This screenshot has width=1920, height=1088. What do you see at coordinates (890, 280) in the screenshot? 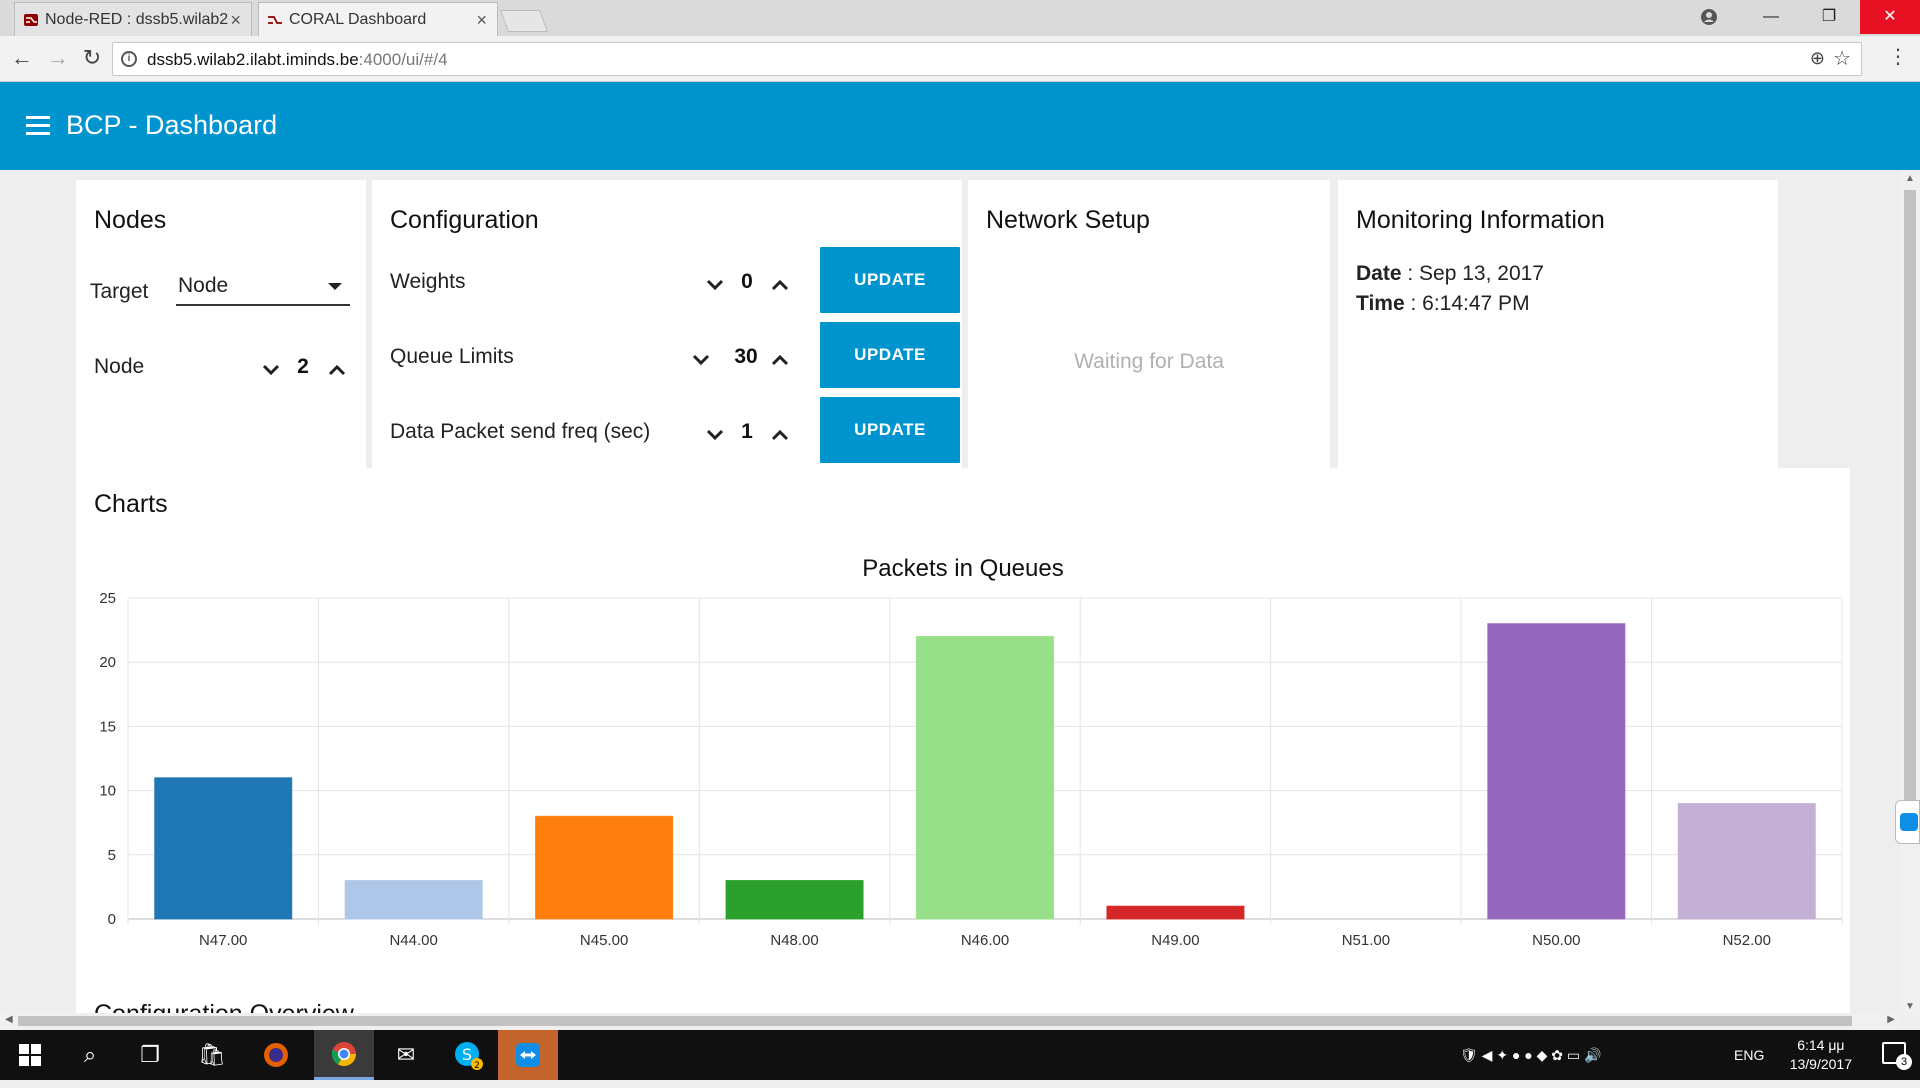
I see `weights-update-button: UPDATE` at bounding box center [890, 280].